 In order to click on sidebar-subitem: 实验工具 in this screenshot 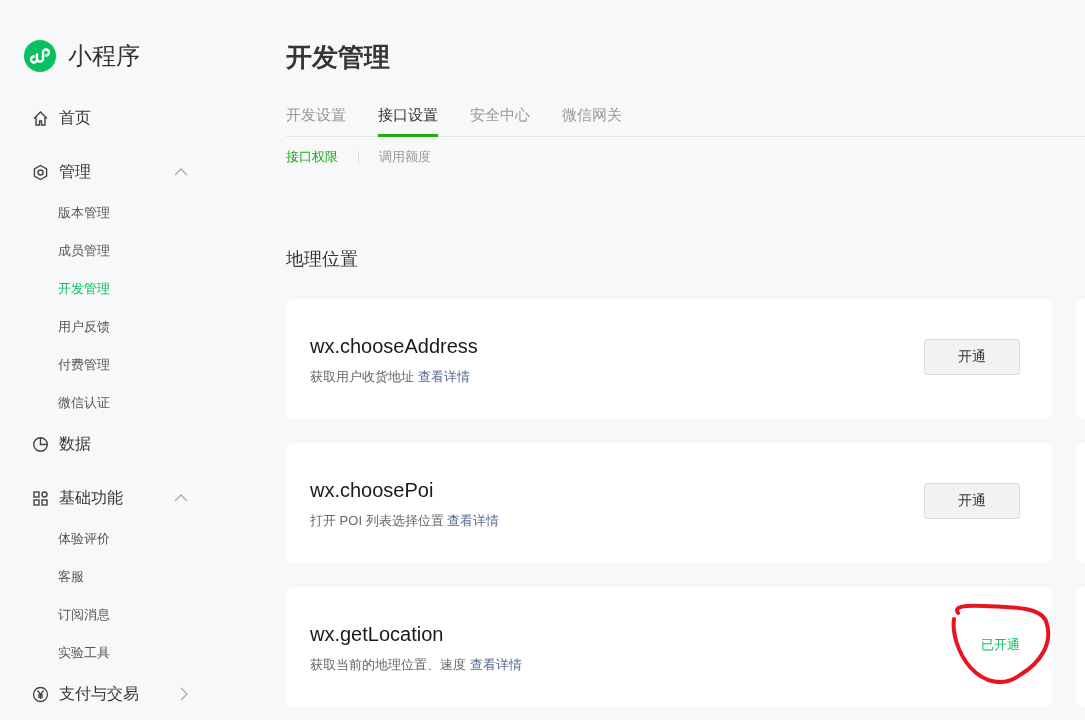, I will do `click(84, 653)`.